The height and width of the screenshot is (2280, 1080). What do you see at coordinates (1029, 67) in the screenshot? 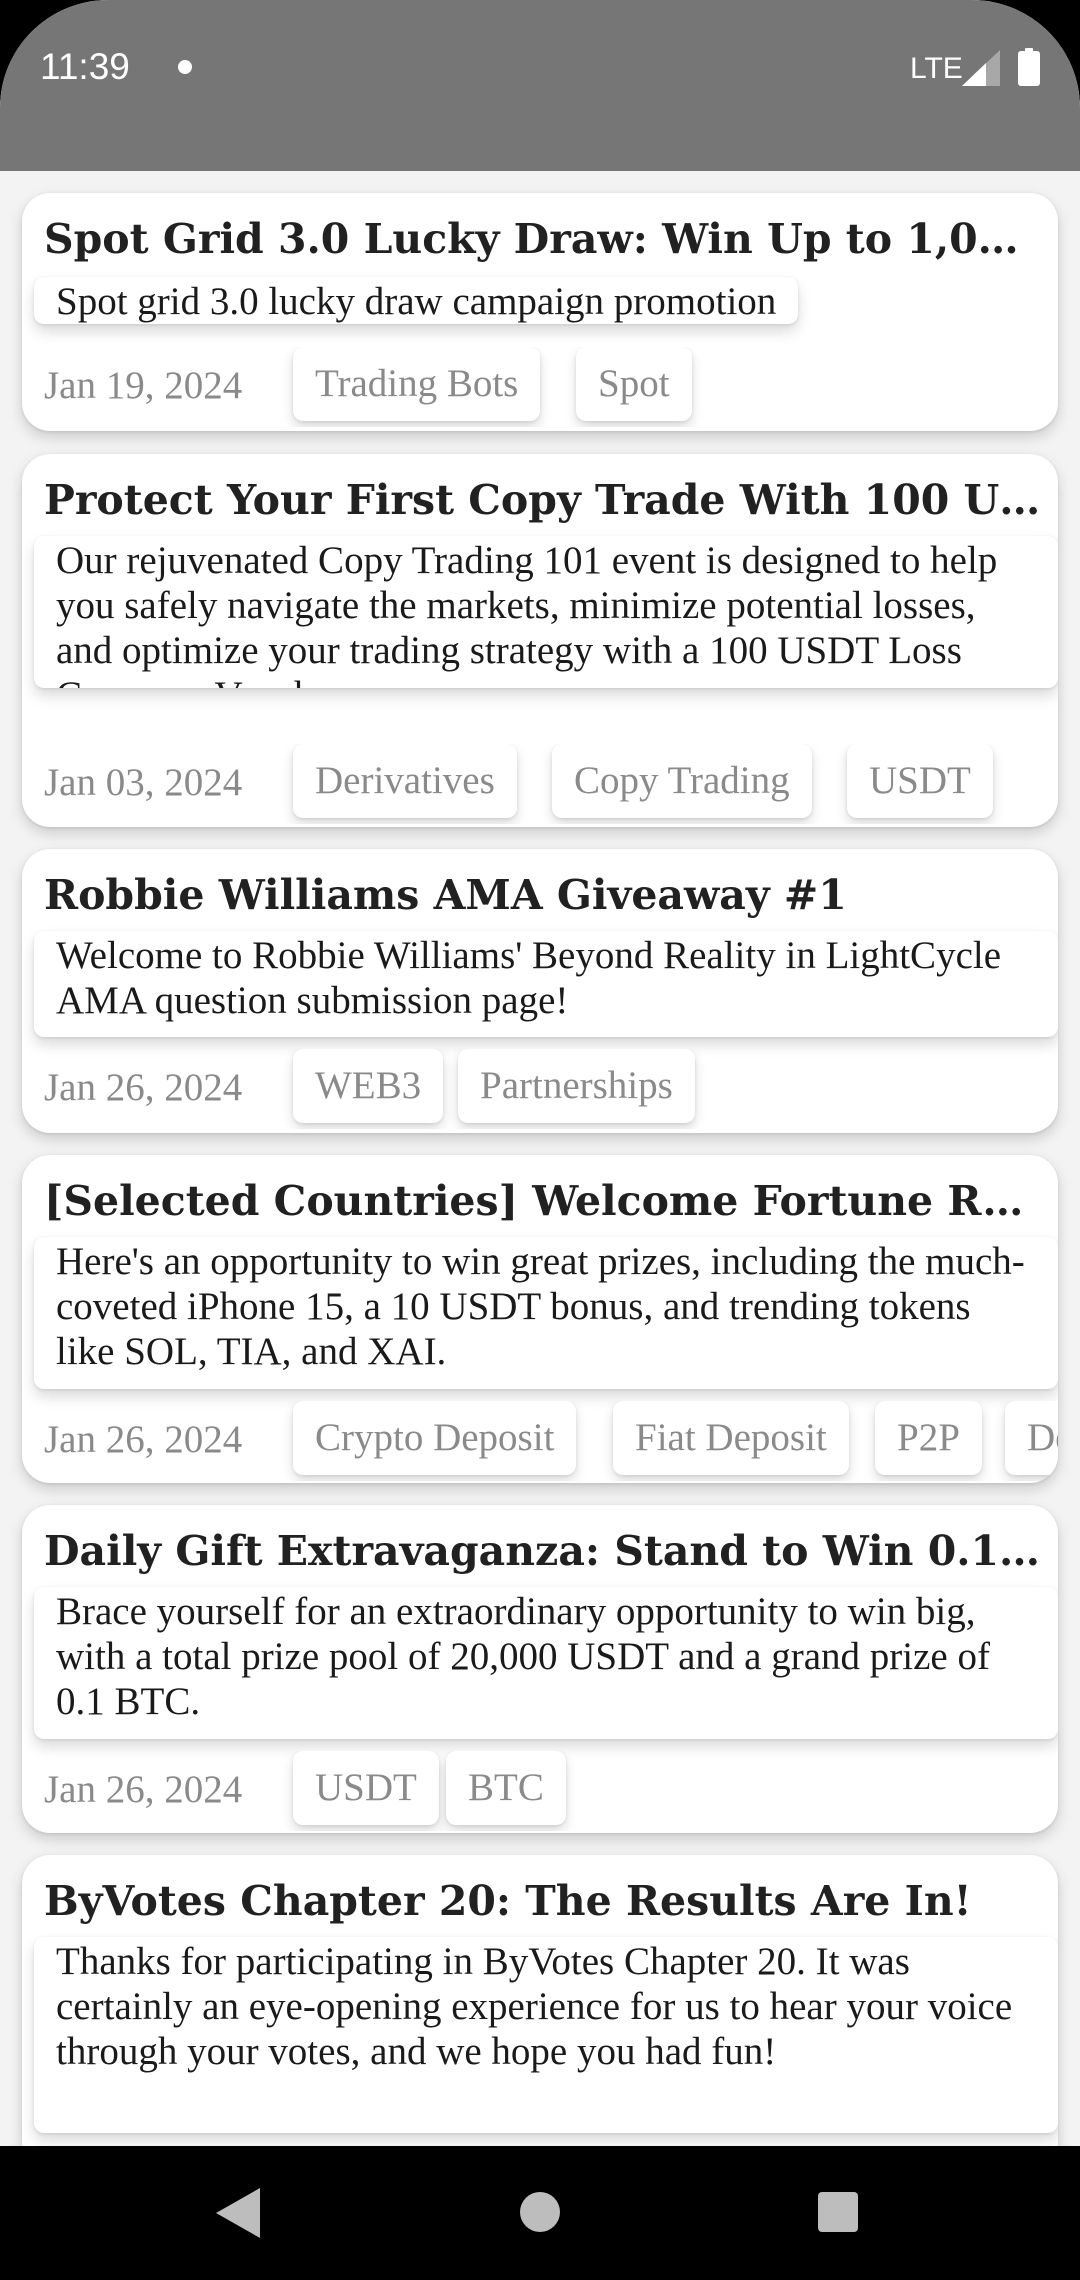
I see `battery-icon` at bounding box center [1029, 67].